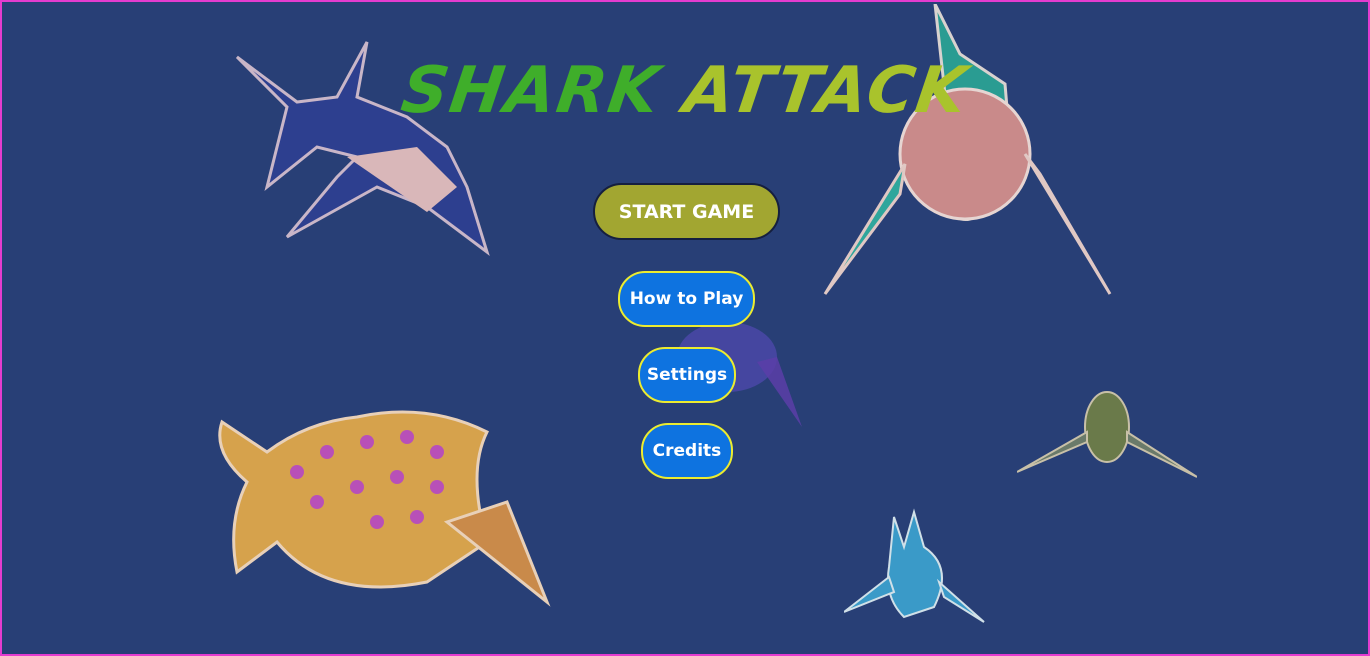  What do you see at coordinates (967, 149) in the screenshot?
I see `whale-shark-sprite` at bounding box center [967, 149].